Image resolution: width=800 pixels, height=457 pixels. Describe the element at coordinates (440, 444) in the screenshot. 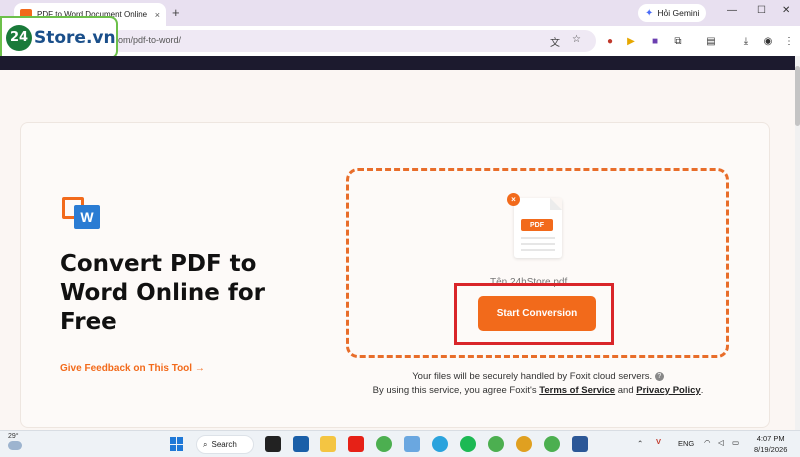

I see `telegram-icon` at that location.